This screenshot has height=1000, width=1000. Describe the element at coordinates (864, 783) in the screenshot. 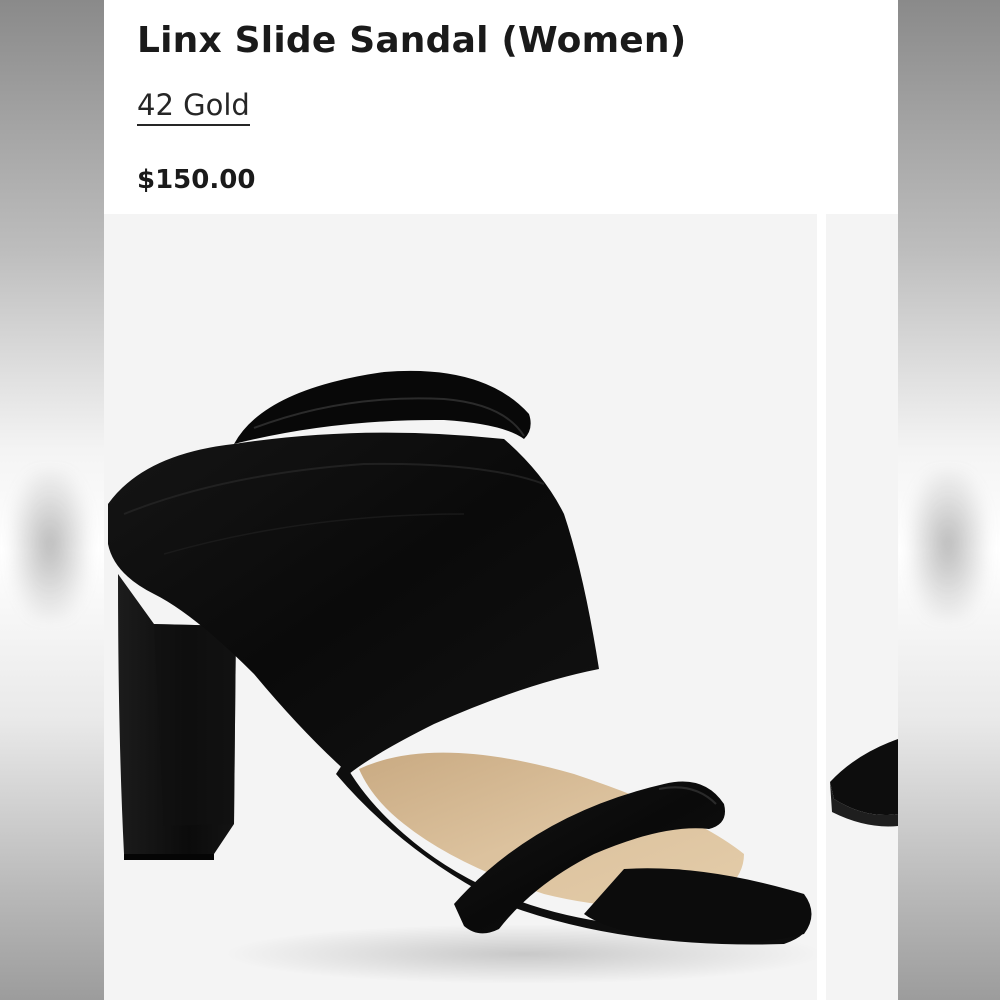

I see `next-product-image` at that location.